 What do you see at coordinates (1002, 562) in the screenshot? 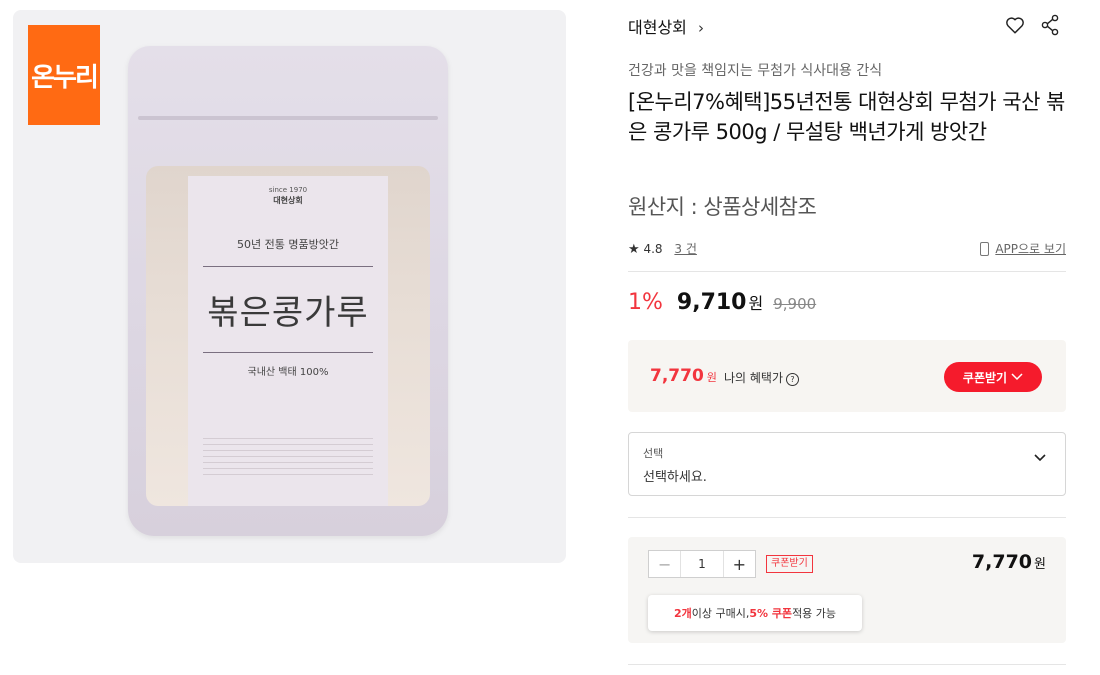
I see `total-price-value: 7,770` at bounding box center [1002, 562].